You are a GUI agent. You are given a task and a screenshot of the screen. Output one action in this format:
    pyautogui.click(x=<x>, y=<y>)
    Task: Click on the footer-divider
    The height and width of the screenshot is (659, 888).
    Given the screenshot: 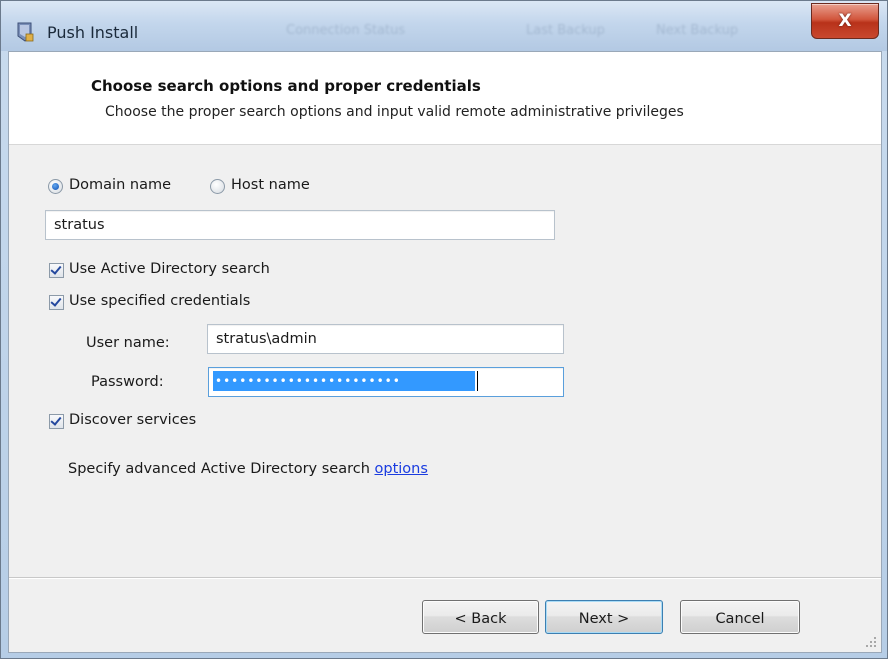 What is the action you would take?
    pyautogui.click(x=445, y=577)
    